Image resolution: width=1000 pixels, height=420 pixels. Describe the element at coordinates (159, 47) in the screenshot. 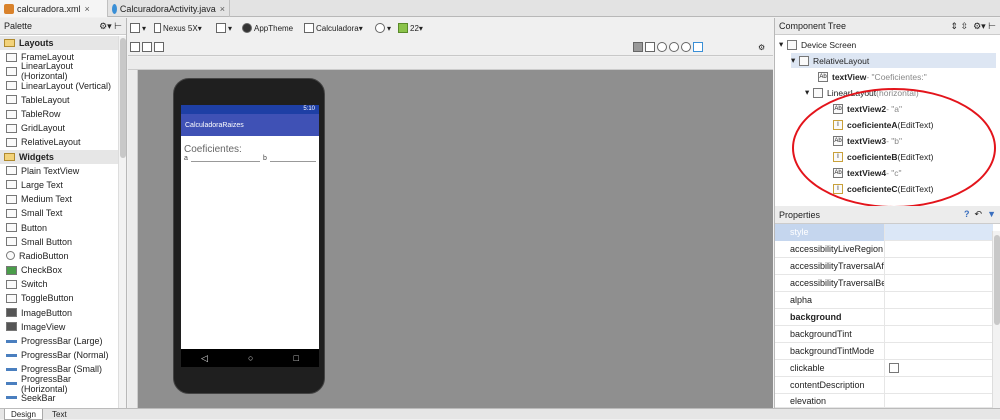

I see `height-icon` at that location.